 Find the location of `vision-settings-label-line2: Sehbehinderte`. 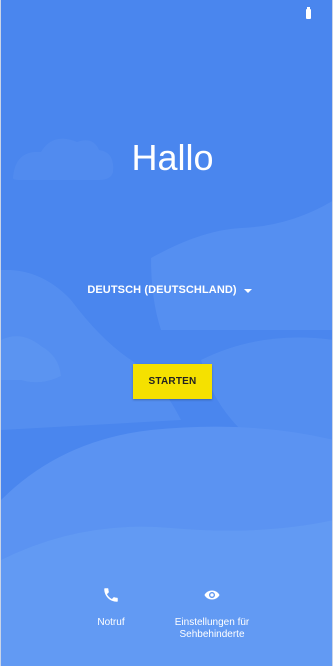

vision-settings-label-line2: Sehbehinderte is located at coordinates (212, 634).